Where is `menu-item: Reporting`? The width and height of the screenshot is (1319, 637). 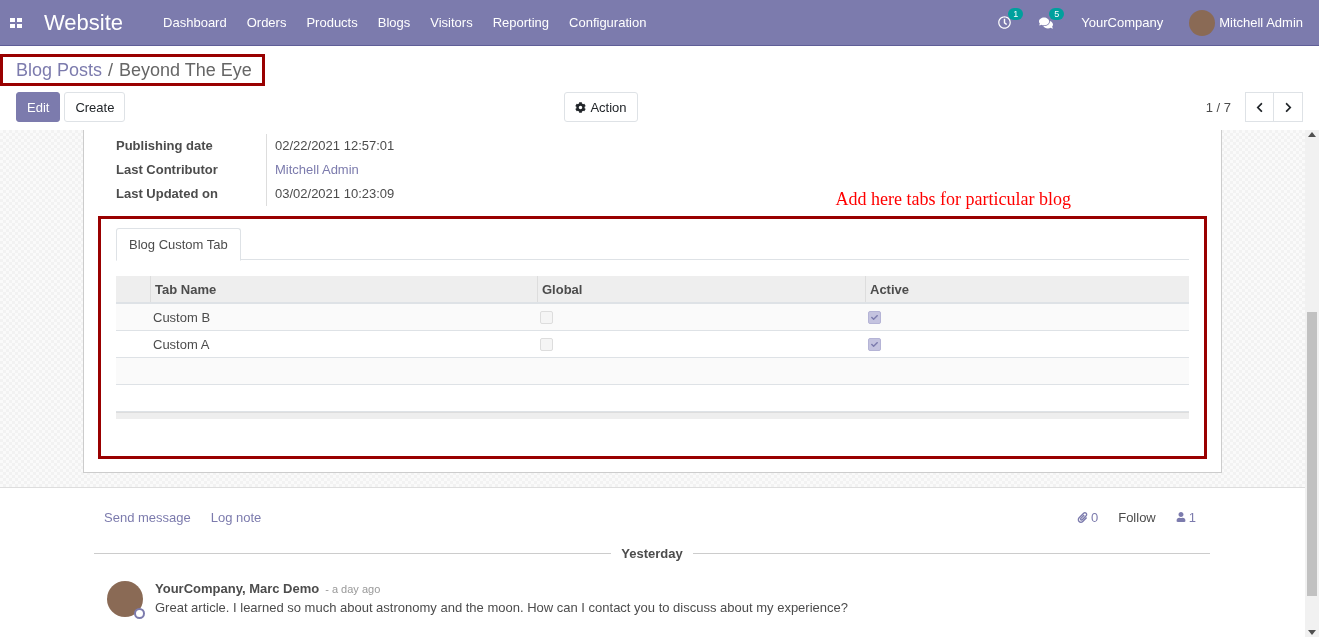
menu-item: Reporting is located at coordinates (521, 22).